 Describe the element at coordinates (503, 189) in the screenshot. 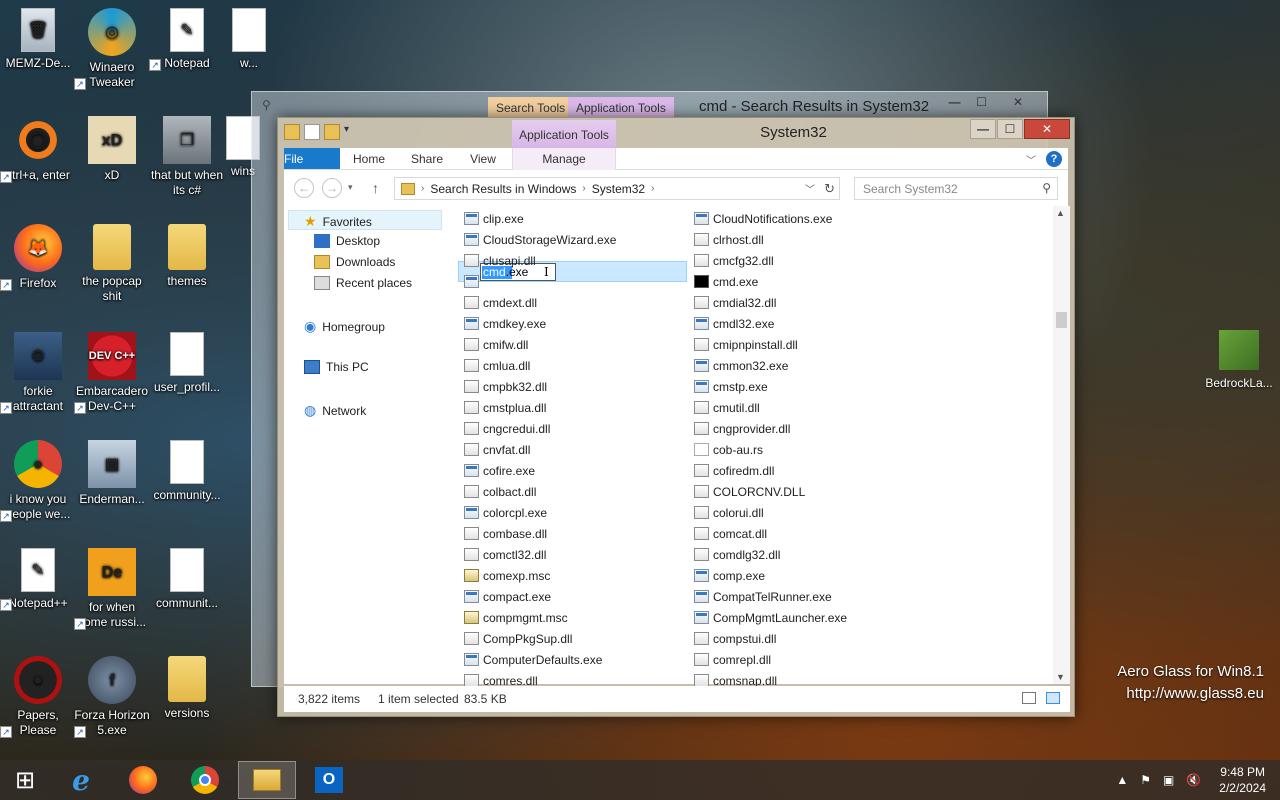

I see `breadcrumb-search-results: Search Results in Windows` at that location.